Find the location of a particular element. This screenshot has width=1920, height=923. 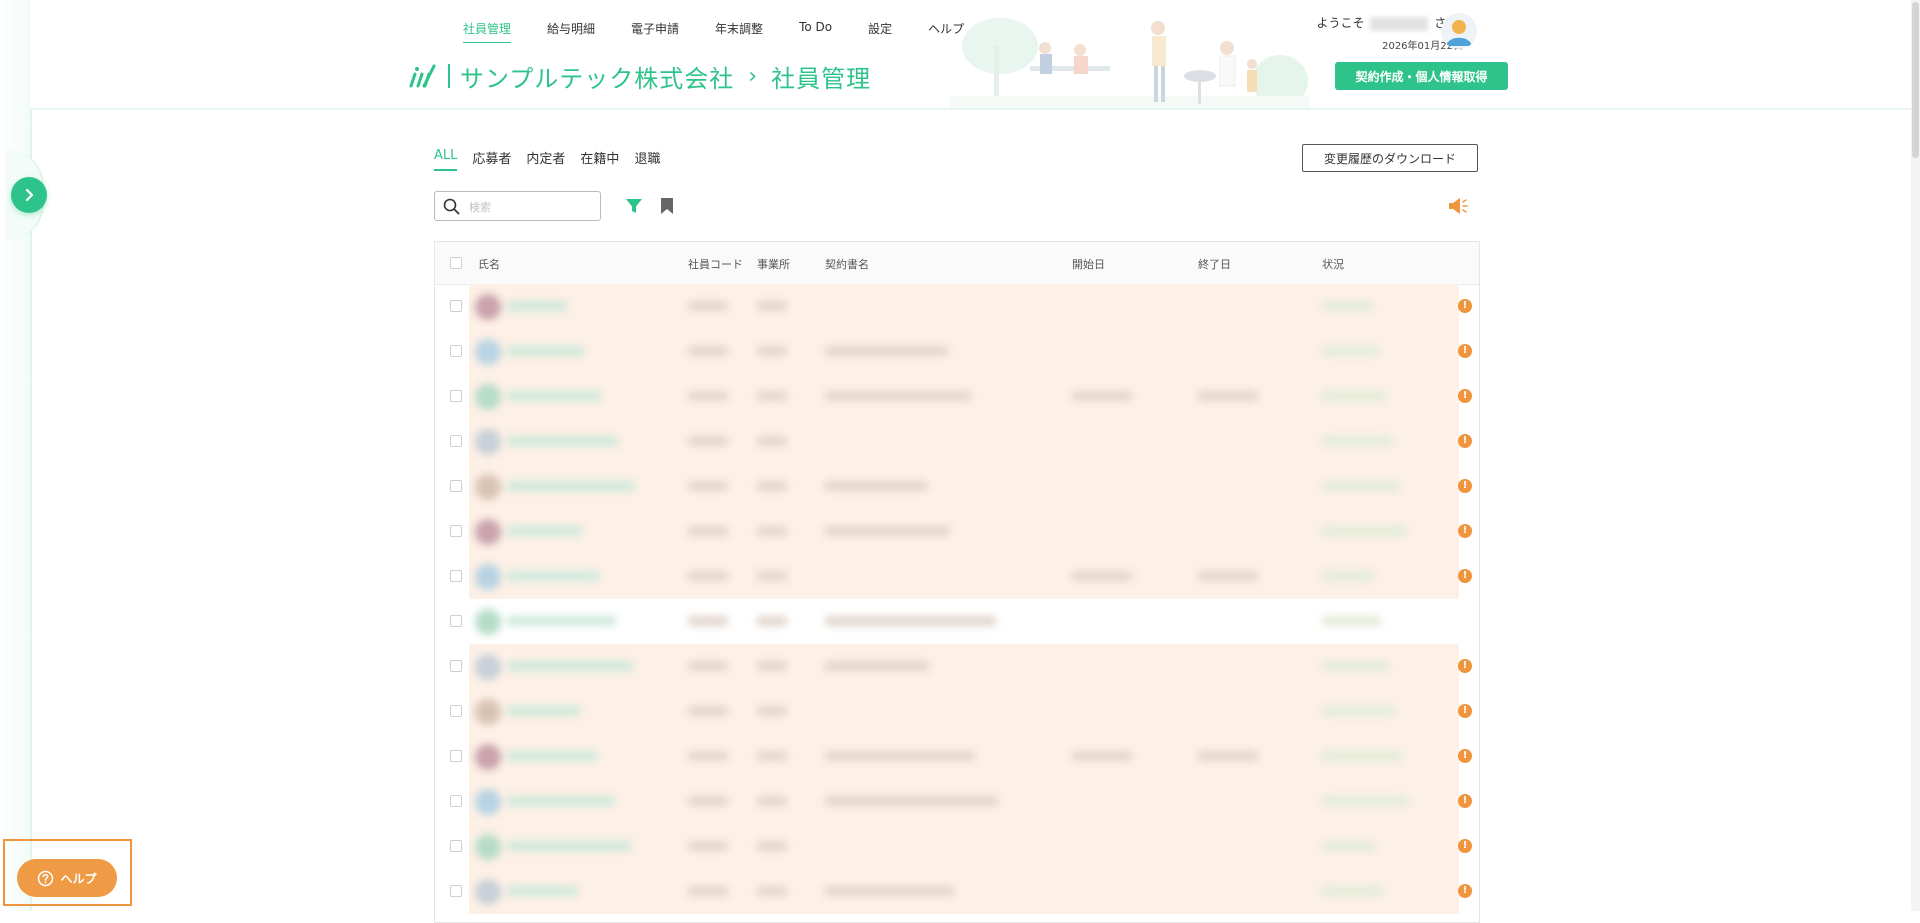

help-label: ヘルプ is located at coordinates (78, 878).